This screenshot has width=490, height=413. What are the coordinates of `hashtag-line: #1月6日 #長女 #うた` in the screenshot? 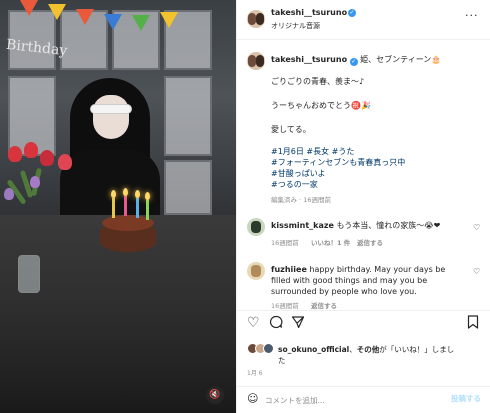 It's located at (312, 151).